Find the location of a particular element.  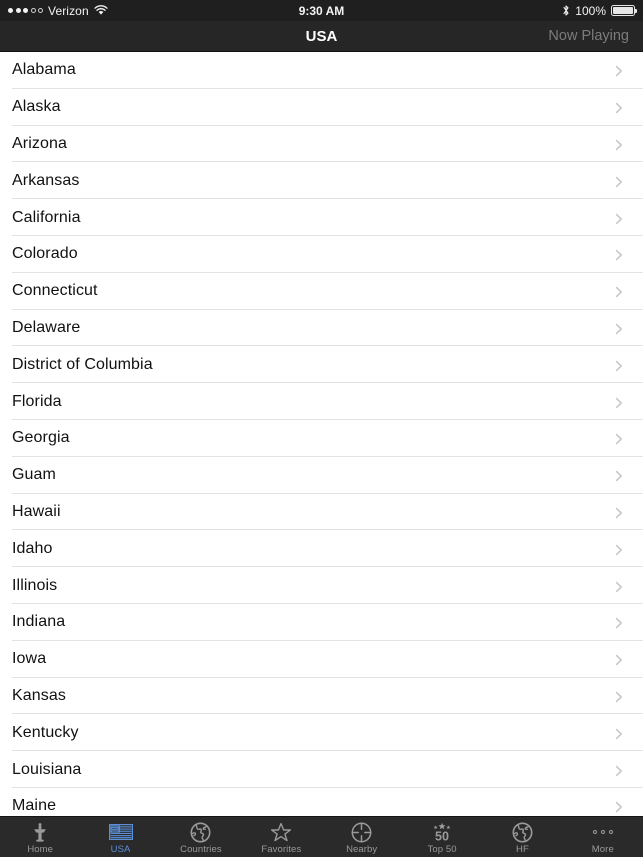

bluetooth-icon is located at coordinates (566, 10).